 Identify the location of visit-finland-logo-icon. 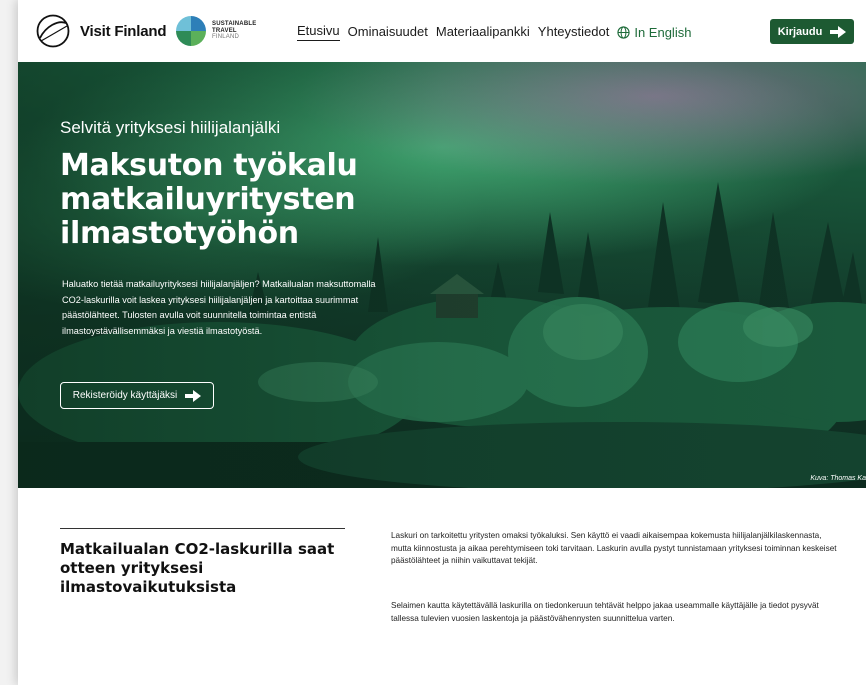
(53, 31).